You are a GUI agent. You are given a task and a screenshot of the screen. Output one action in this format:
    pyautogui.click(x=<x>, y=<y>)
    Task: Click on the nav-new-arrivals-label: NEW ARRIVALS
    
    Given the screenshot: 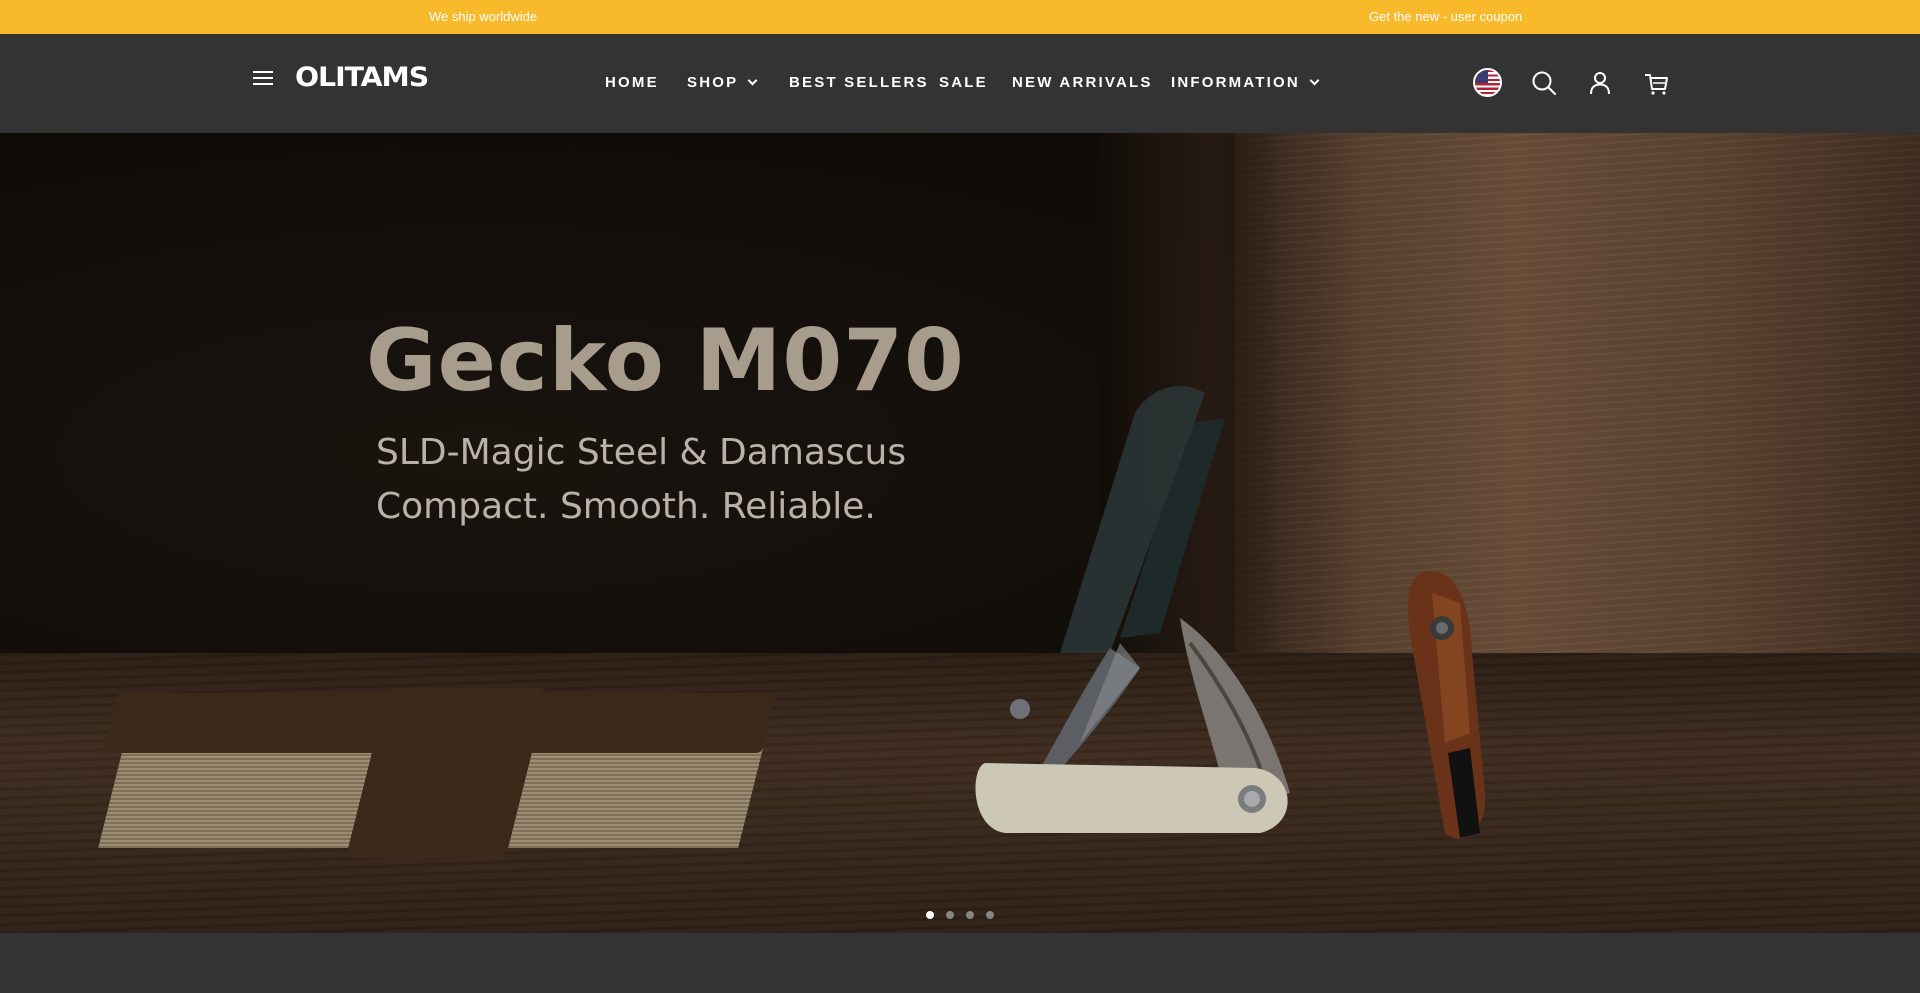 What is the action you would take?
    pyautogui.click(x=1082, y=82)
    